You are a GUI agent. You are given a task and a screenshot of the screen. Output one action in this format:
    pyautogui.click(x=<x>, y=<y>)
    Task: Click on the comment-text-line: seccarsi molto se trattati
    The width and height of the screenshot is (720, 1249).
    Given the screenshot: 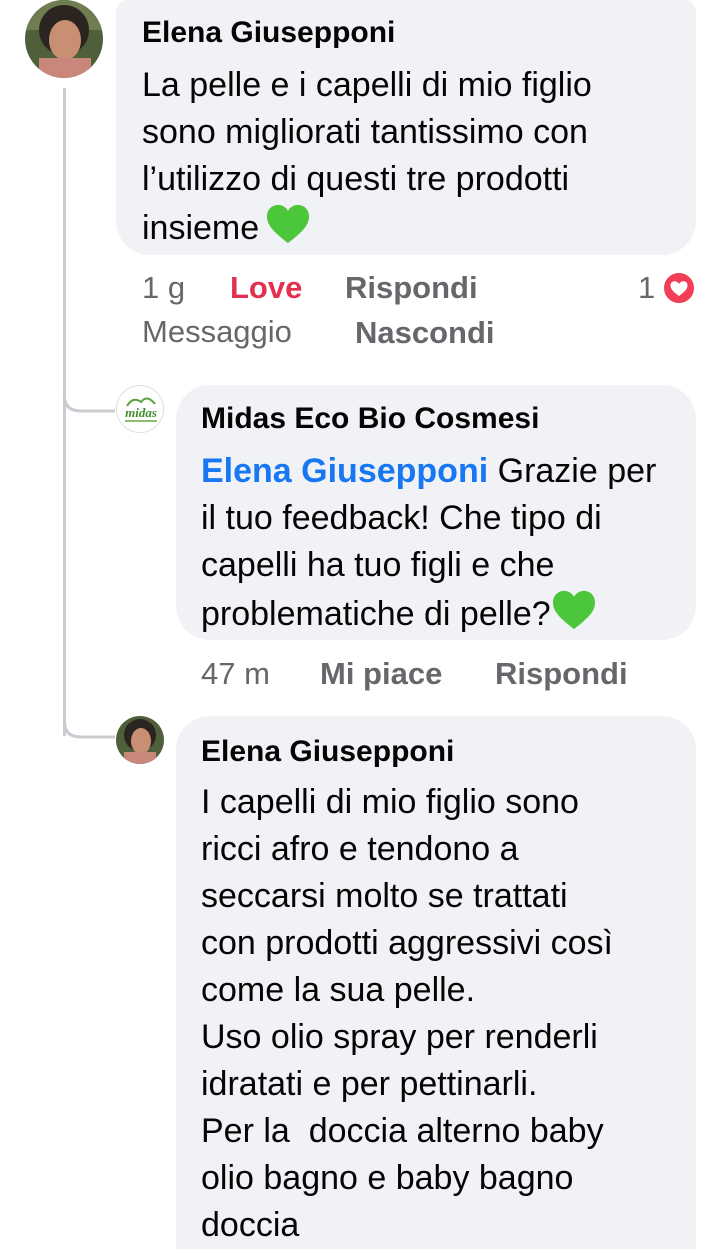 What is the action you would take?
    pyautogui.click(x=384, y=896)
    